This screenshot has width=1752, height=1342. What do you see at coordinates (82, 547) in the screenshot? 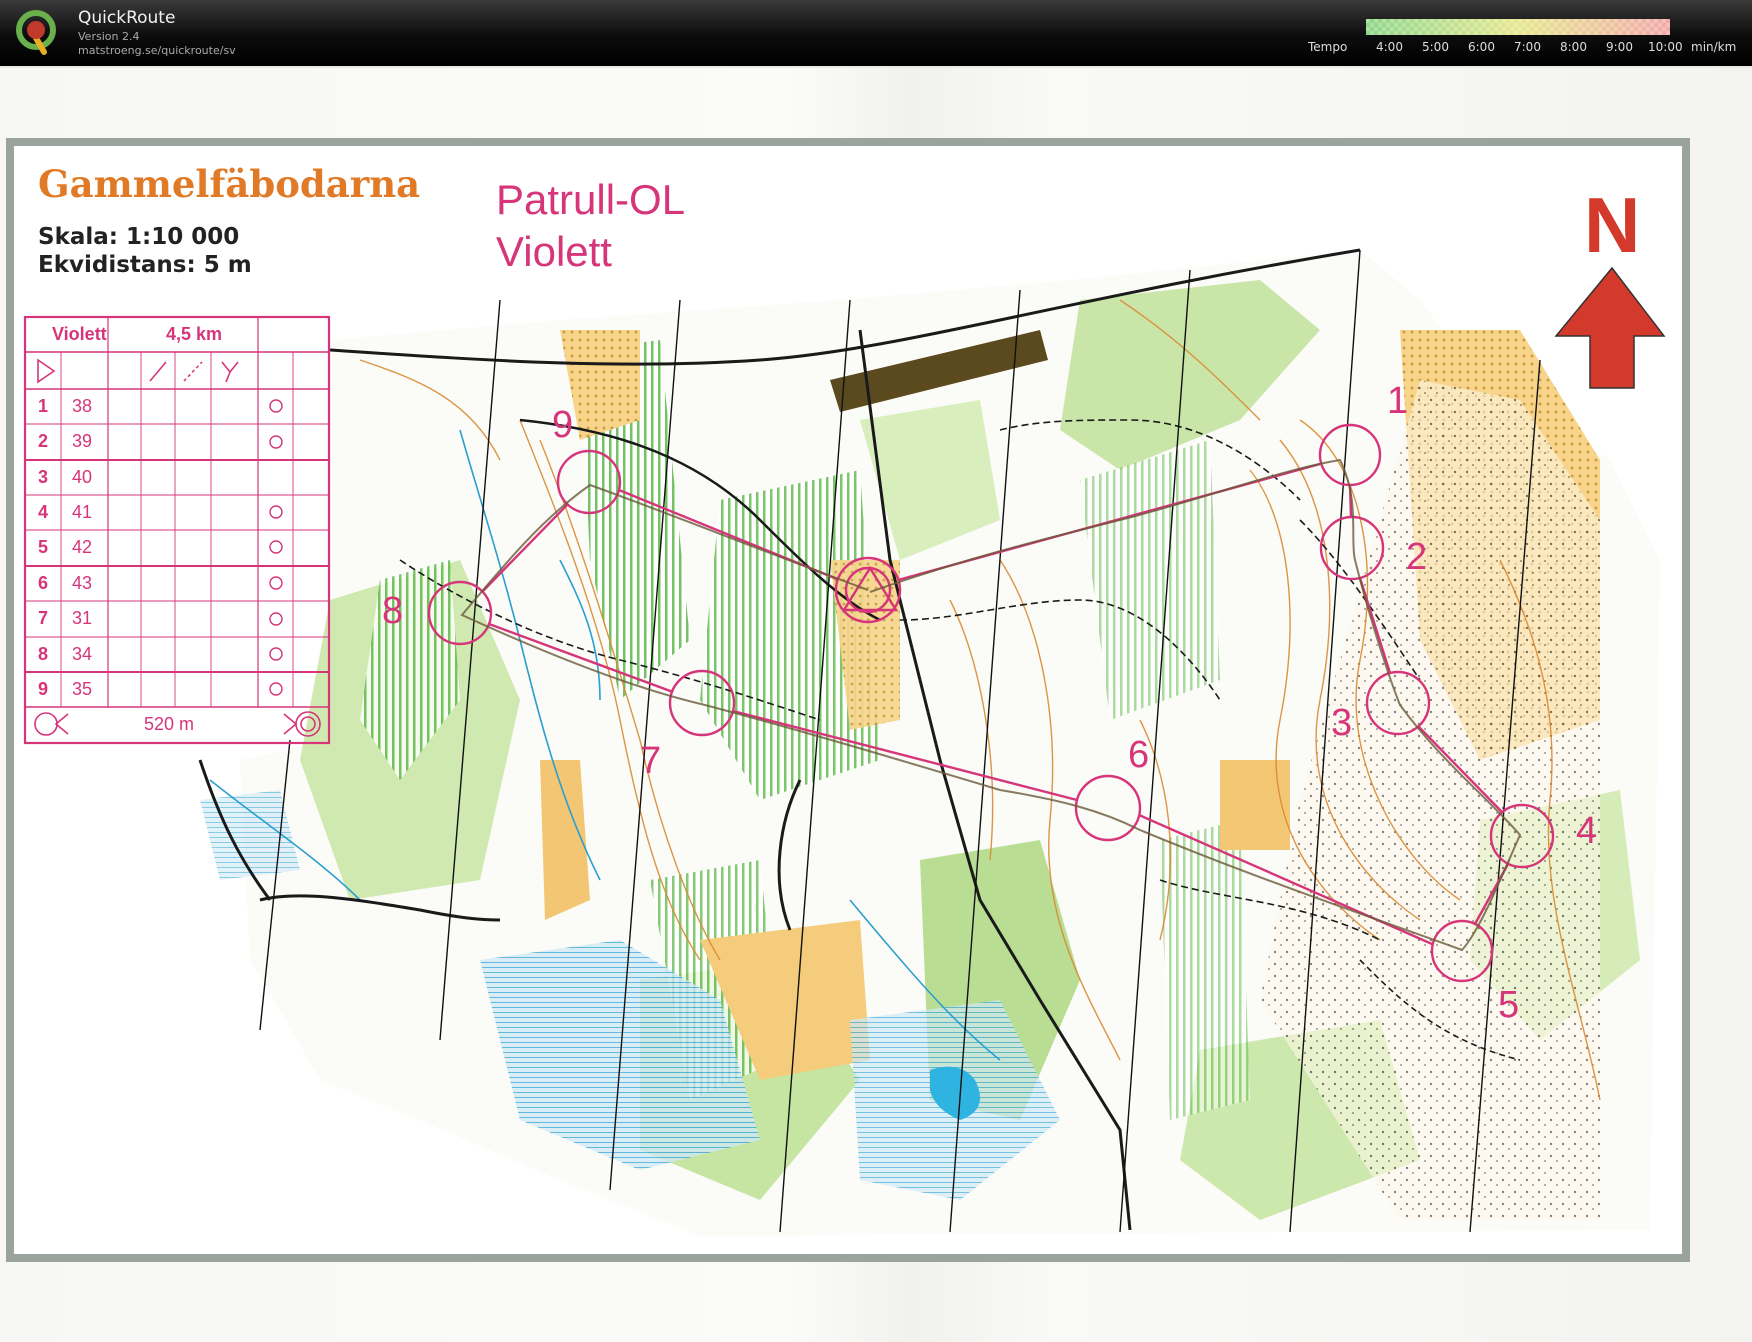
I see `desc-control-code: 42` at bounding box center [82, 547].